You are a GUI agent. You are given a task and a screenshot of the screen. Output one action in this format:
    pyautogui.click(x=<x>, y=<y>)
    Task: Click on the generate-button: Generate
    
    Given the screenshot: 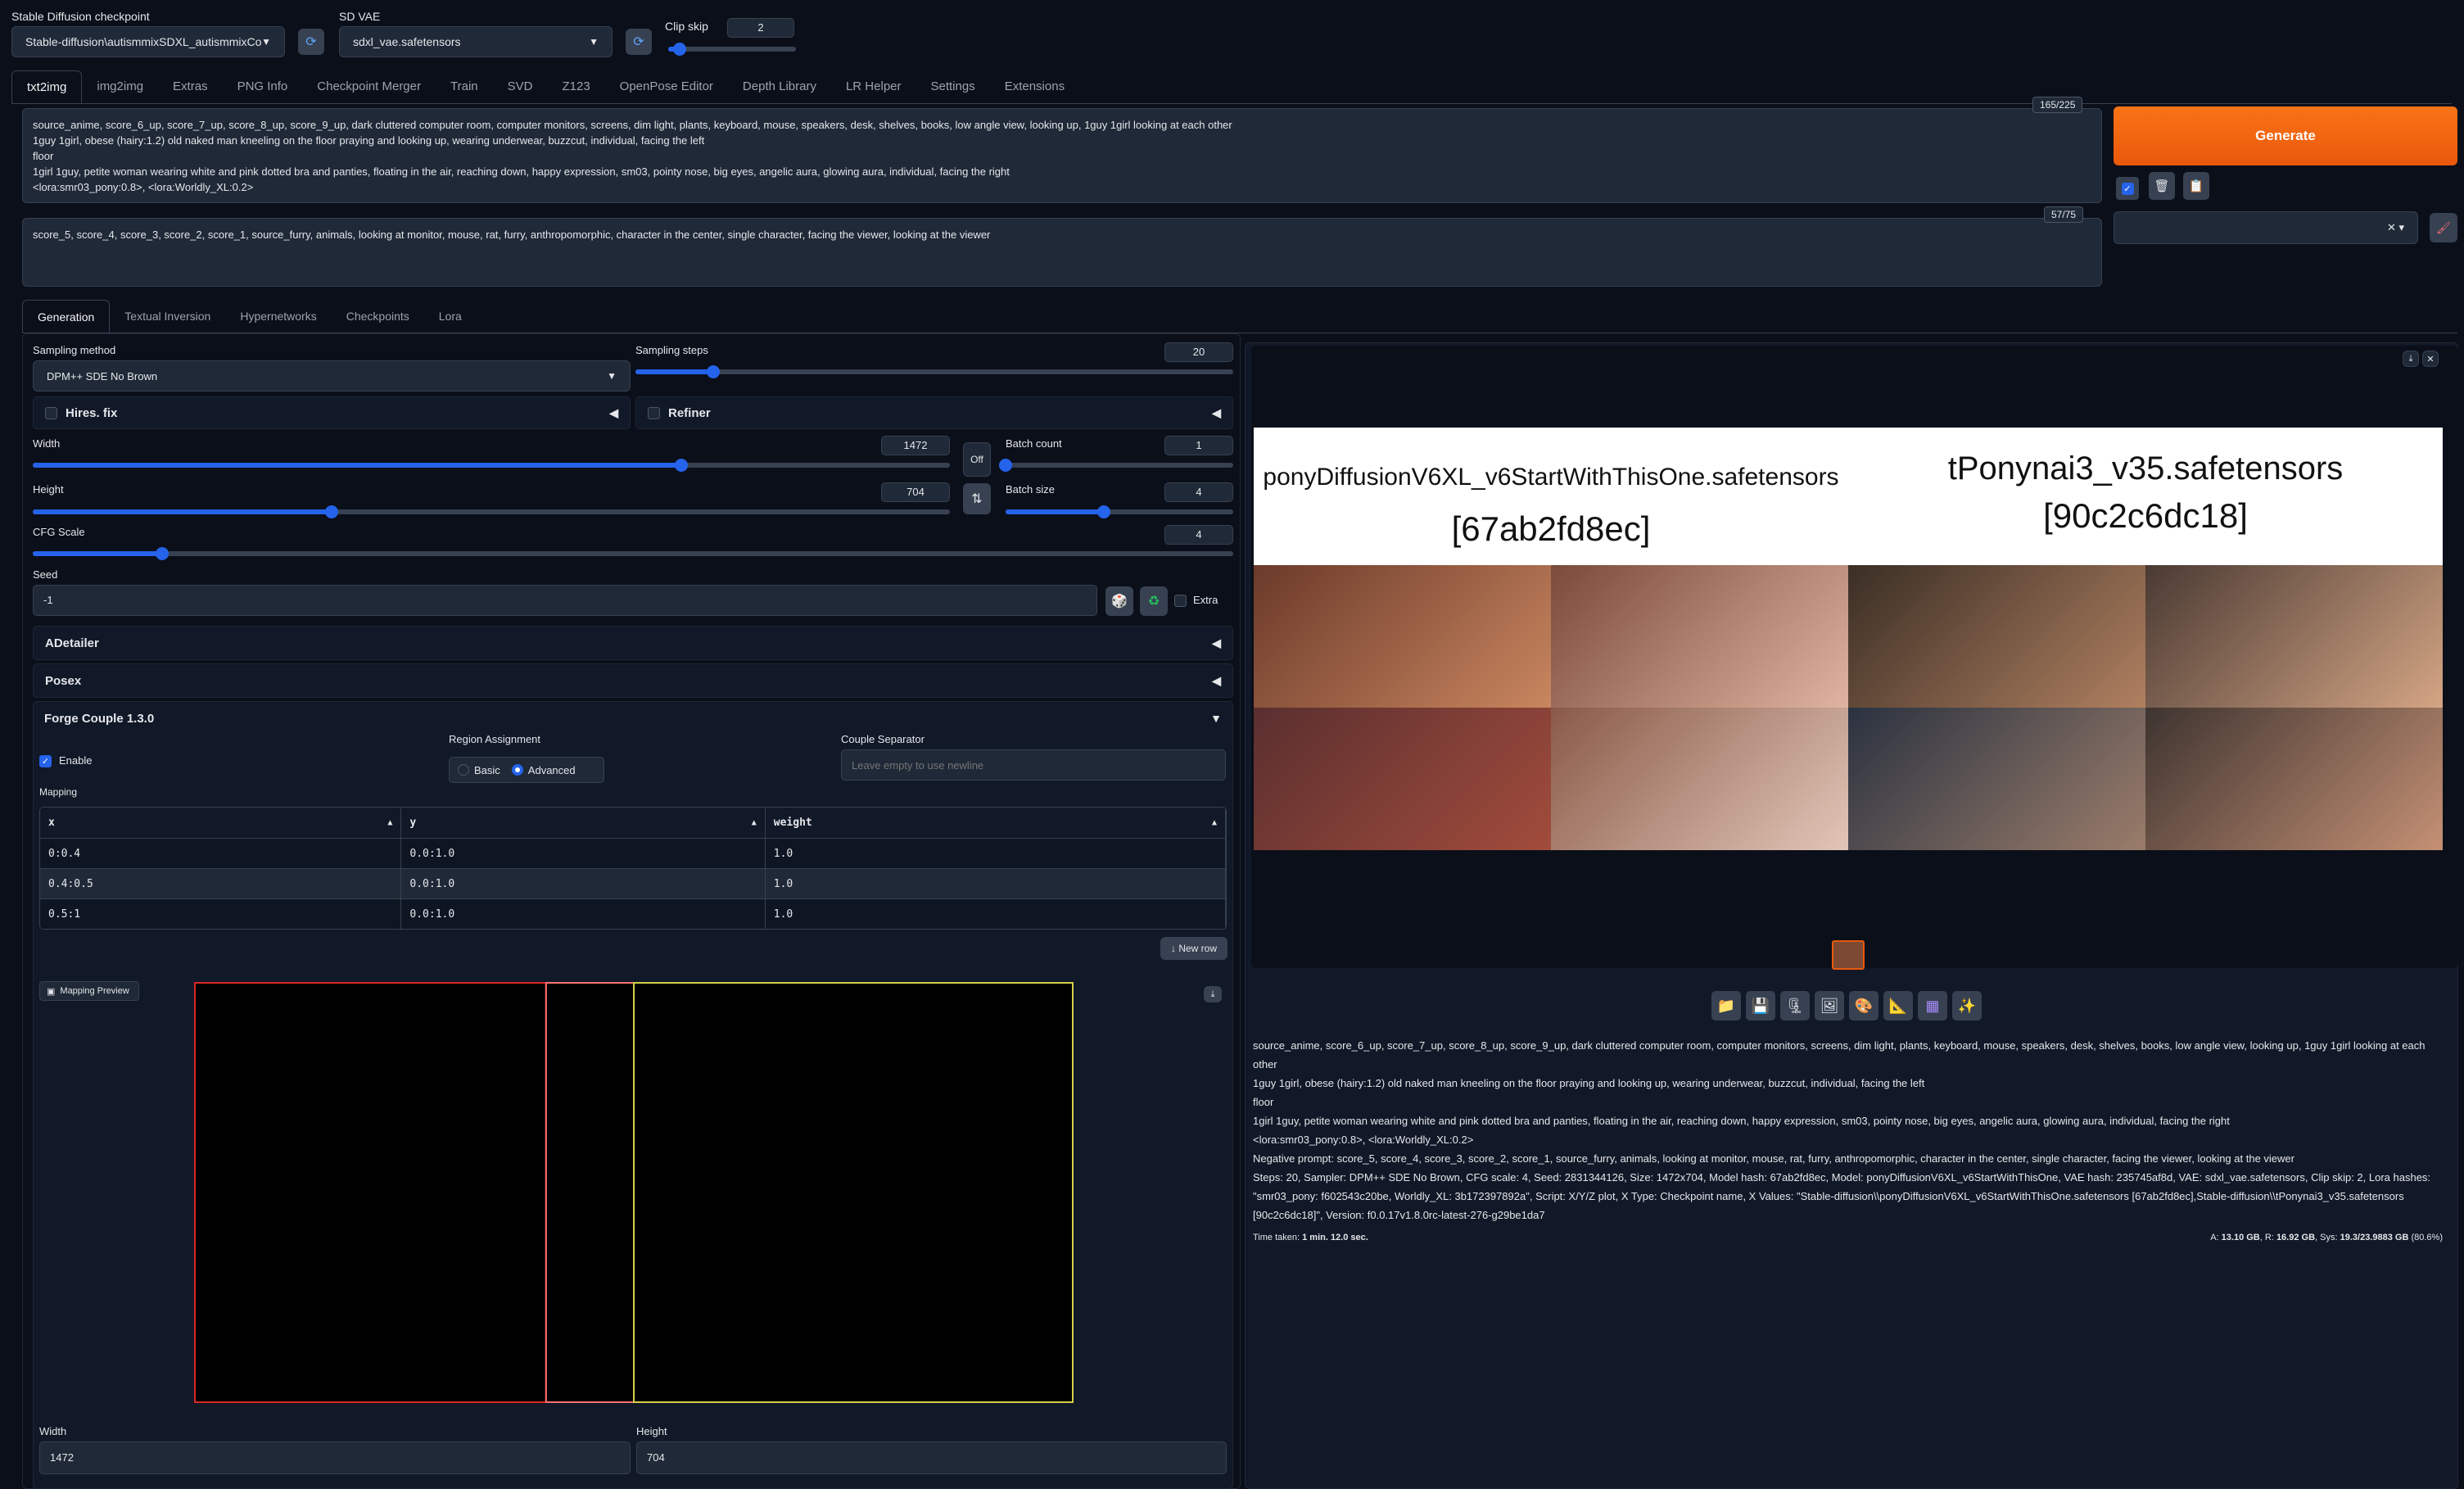 What is the action you would take?
    pyautogui.click(x=2285, y=135)
    